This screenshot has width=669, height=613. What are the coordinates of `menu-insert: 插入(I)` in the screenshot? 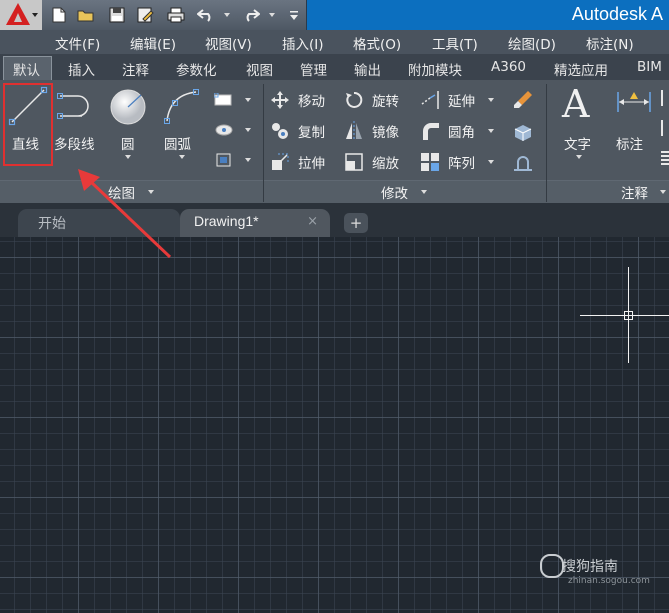 It's located at (303, 43).